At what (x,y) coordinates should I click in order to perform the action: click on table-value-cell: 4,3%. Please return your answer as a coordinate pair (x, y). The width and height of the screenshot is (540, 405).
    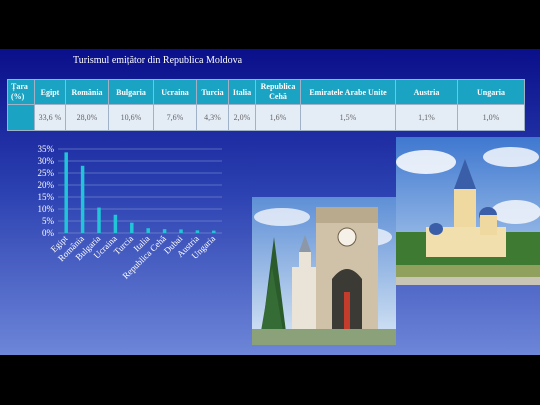
    Looking at the image, I should click on (212, 117).